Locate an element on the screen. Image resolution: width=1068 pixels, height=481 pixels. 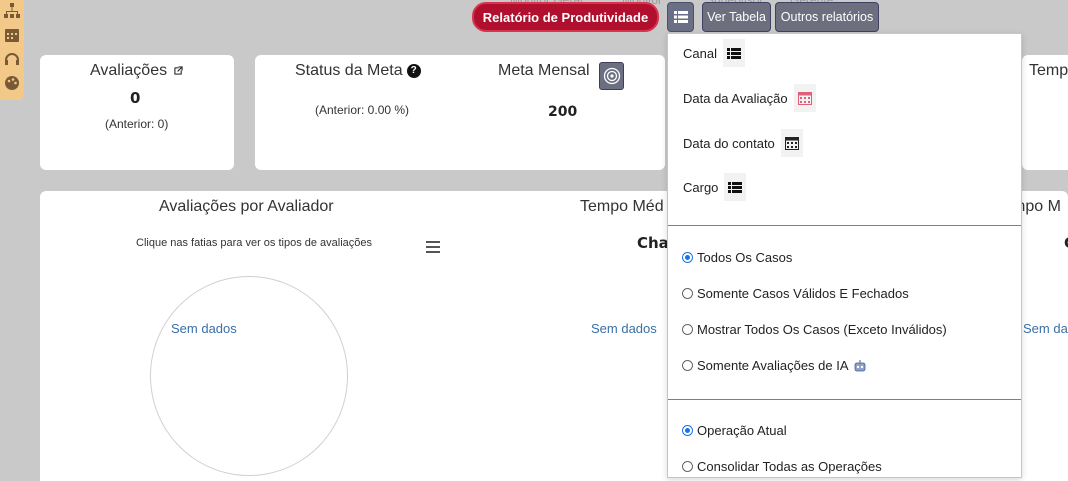
time-card-partial: Temp is located at coordinates (1045, 112).